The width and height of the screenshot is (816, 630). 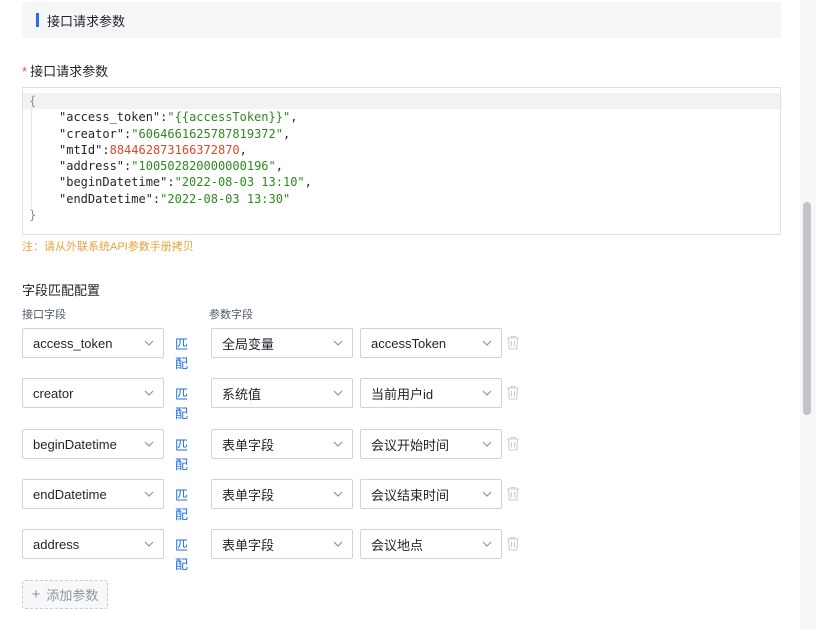 What do you see at coordinates (75, 444) in the screenshot?
I see `interface-field-value: beginDatetime` at bounding box center [75, 444].